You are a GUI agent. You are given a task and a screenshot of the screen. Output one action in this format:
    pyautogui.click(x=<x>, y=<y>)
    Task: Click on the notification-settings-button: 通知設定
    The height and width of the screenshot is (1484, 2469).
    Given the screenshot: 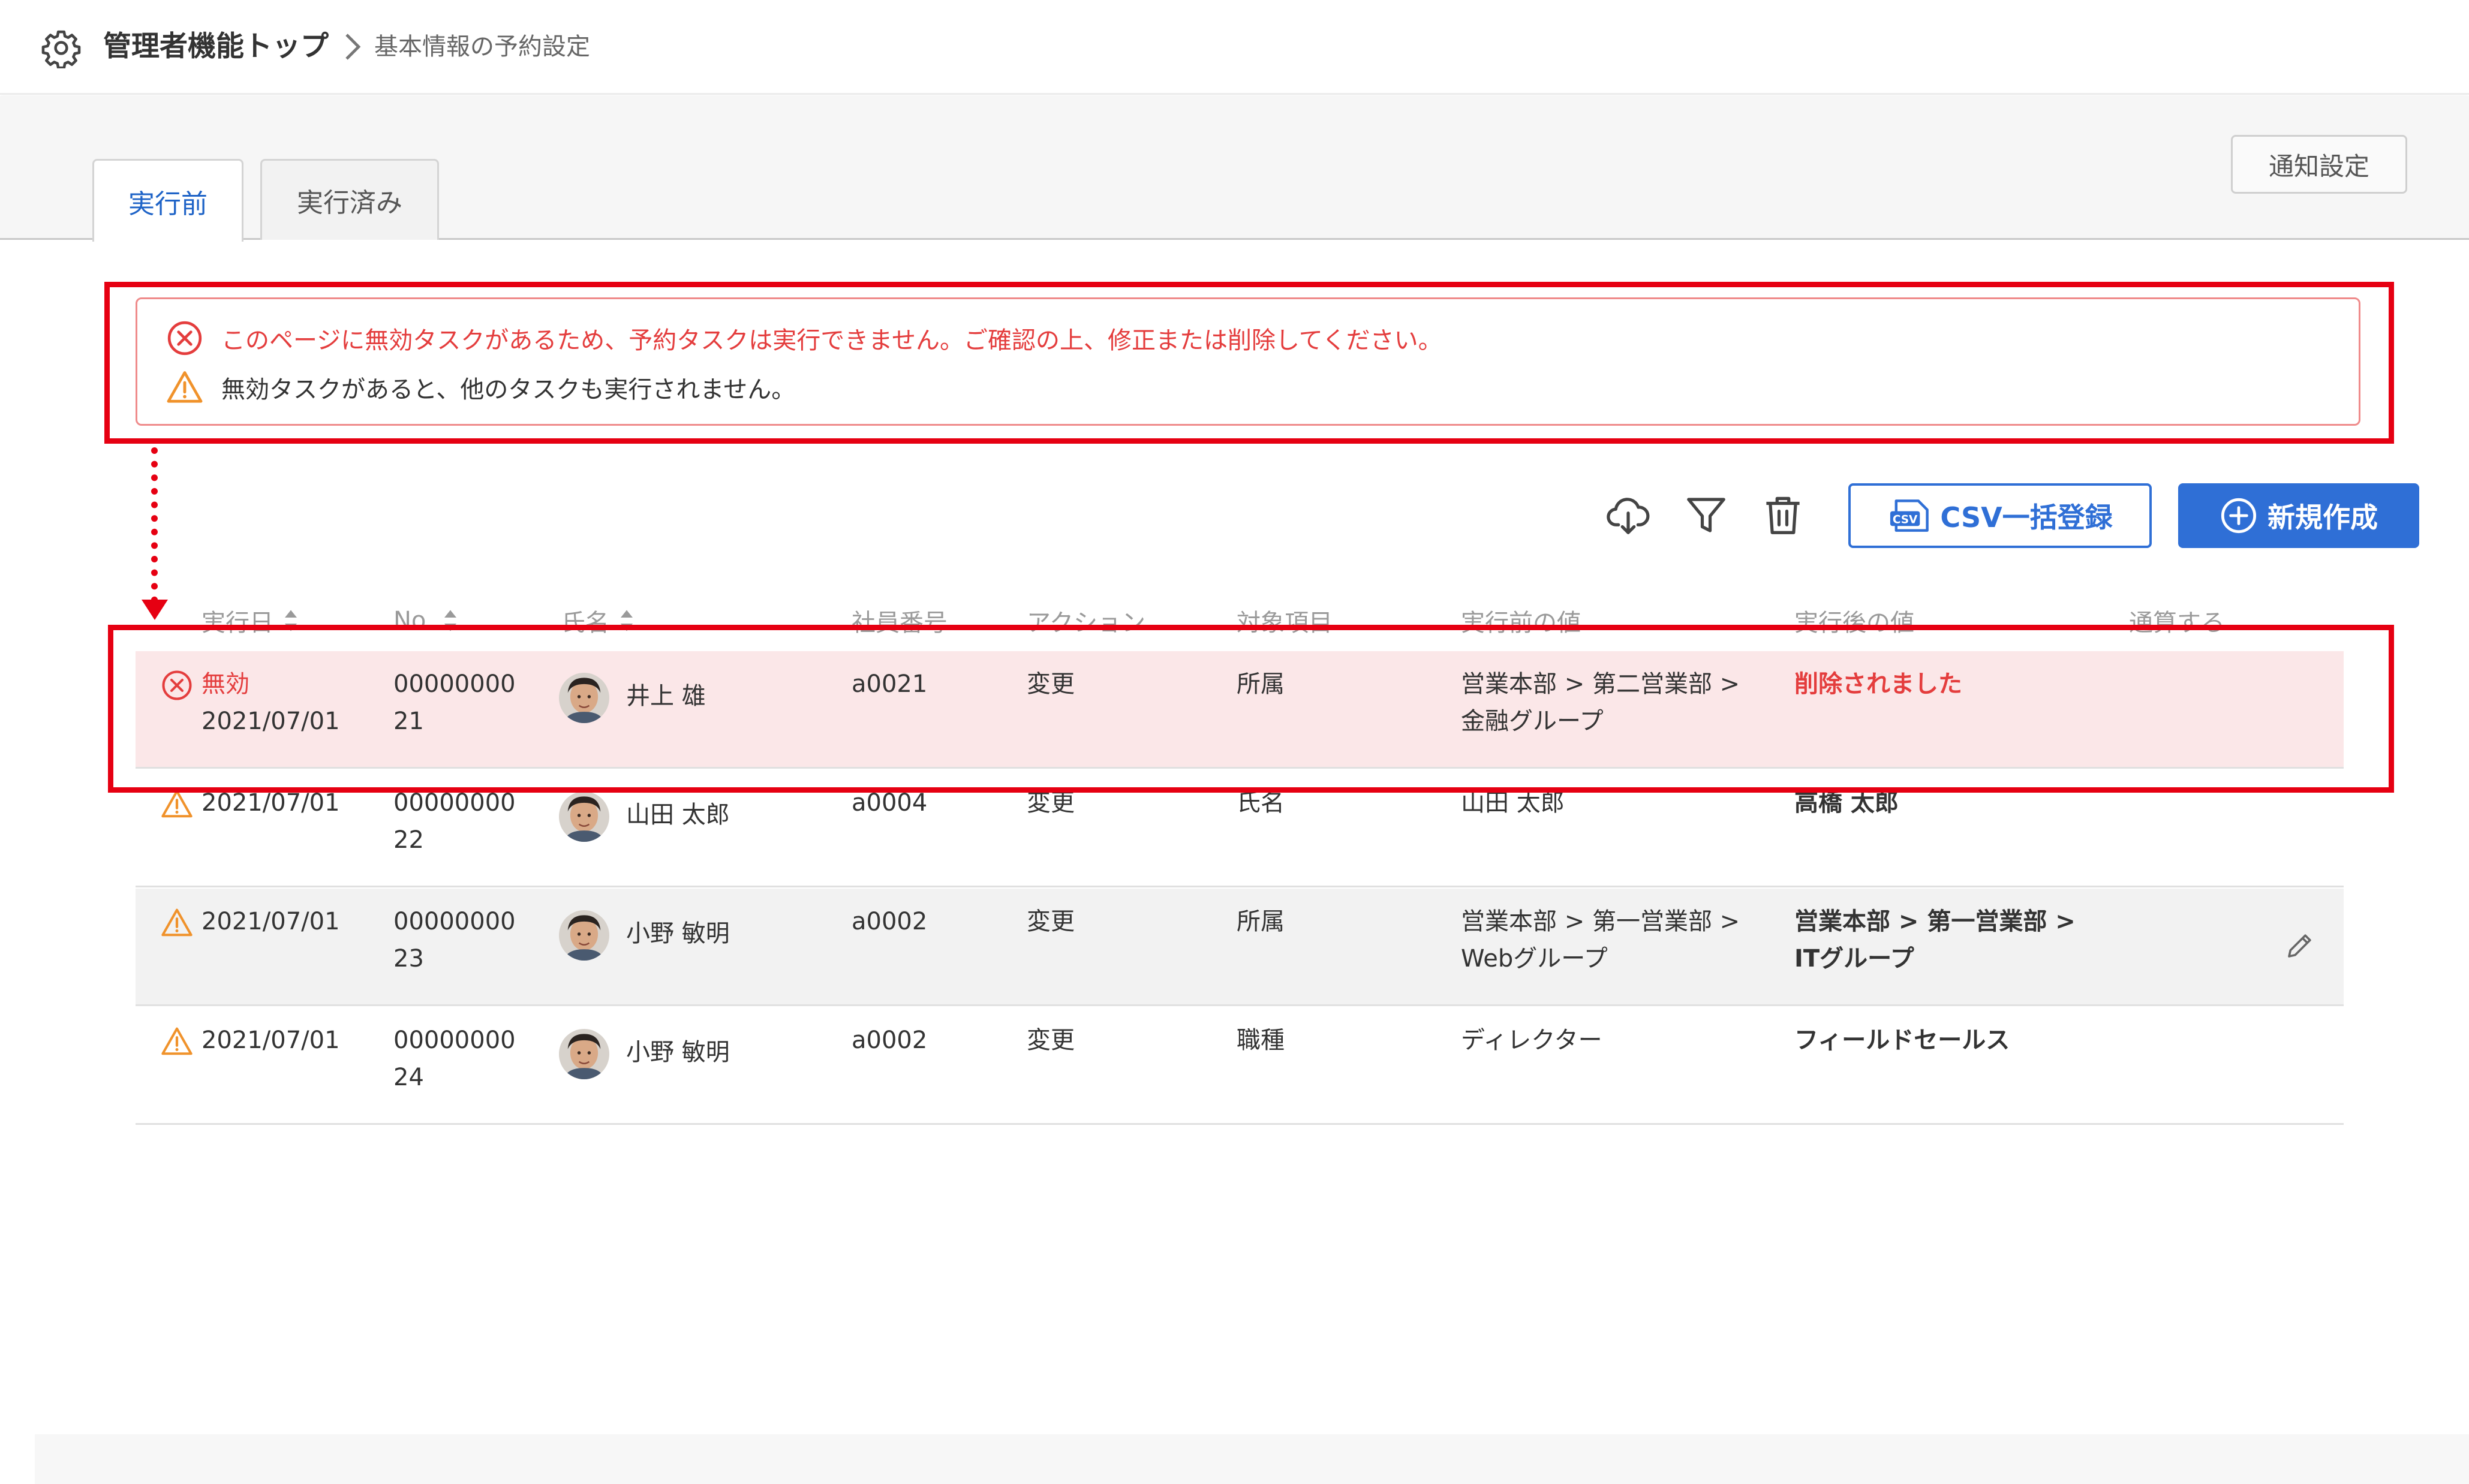 What is the action you would take?
    pyautogui.click(x=2319, y=164)
    